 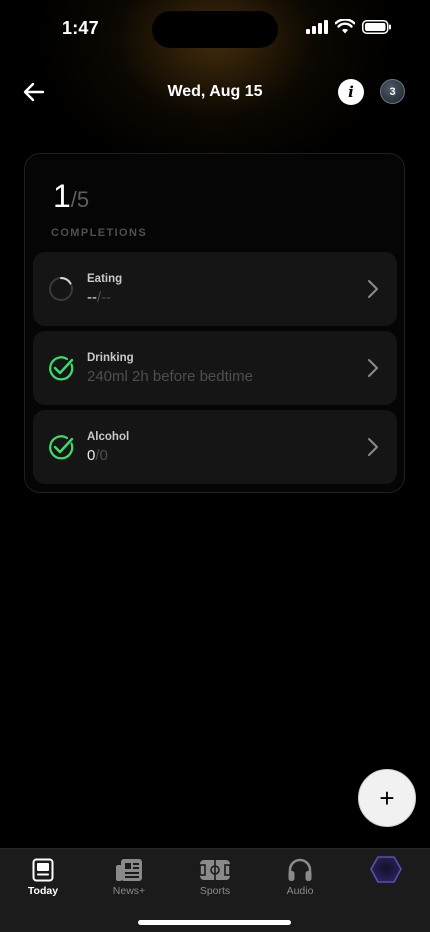 I want to click on habit-value: 0/0, so click(x=97, y=455).